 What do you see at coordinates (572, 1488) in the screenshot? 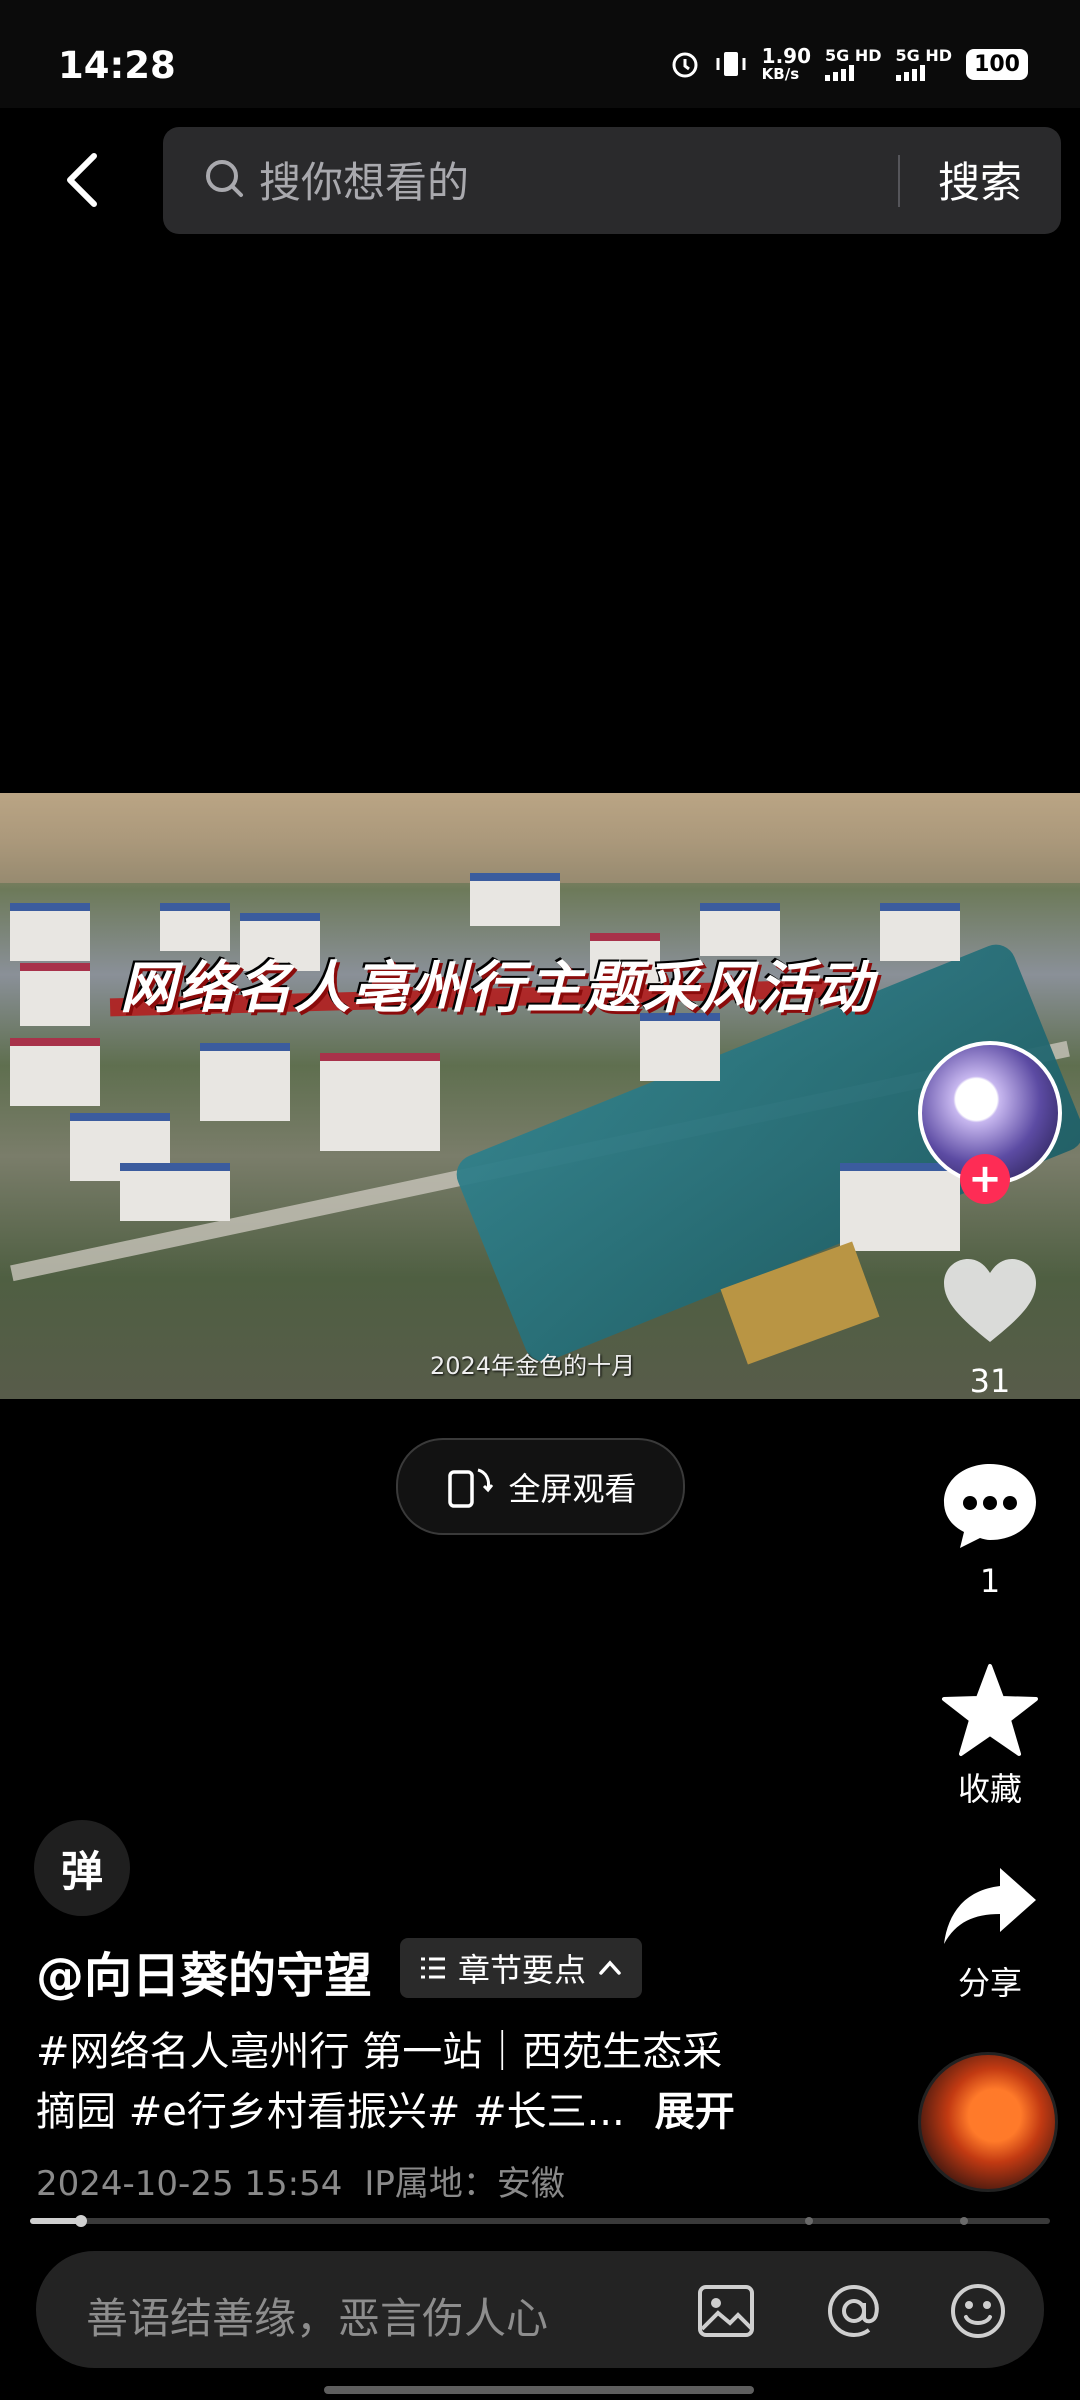
I see `fullscreen-label: 全屏观看` at bounding box center [572, 1488].